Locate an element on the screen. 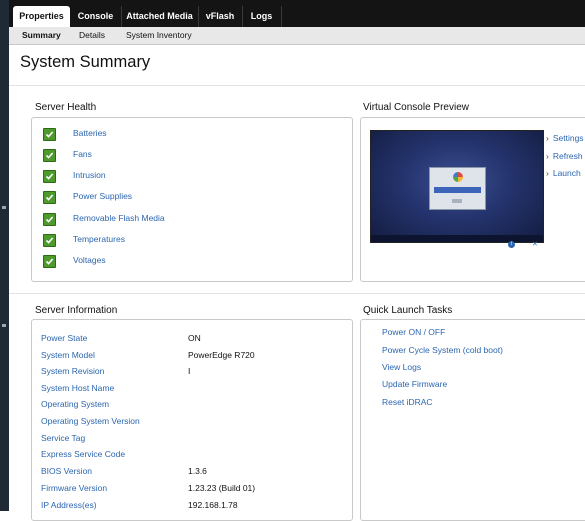 Image resolution: width=585 pixels, height=521 pixels. quick-launch-title: Quick Launch Tasks is located at coordinates (408, 310).